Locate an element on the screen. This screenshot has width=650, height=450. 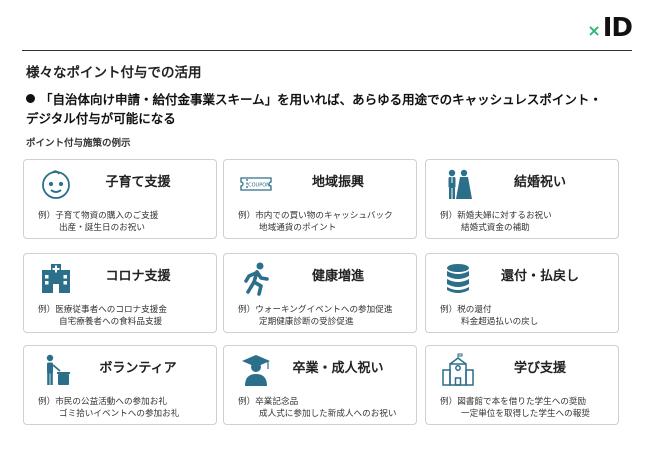
card-title: 子育て支援 is located at coordinates (138, 182).